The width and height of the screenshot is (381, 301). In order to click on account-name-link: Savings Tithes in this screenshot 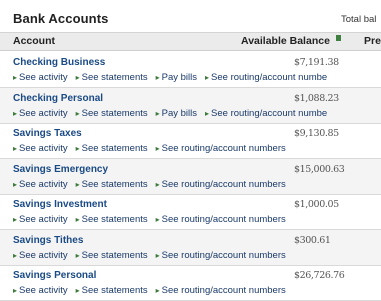, I will do `click(48, 240)`.